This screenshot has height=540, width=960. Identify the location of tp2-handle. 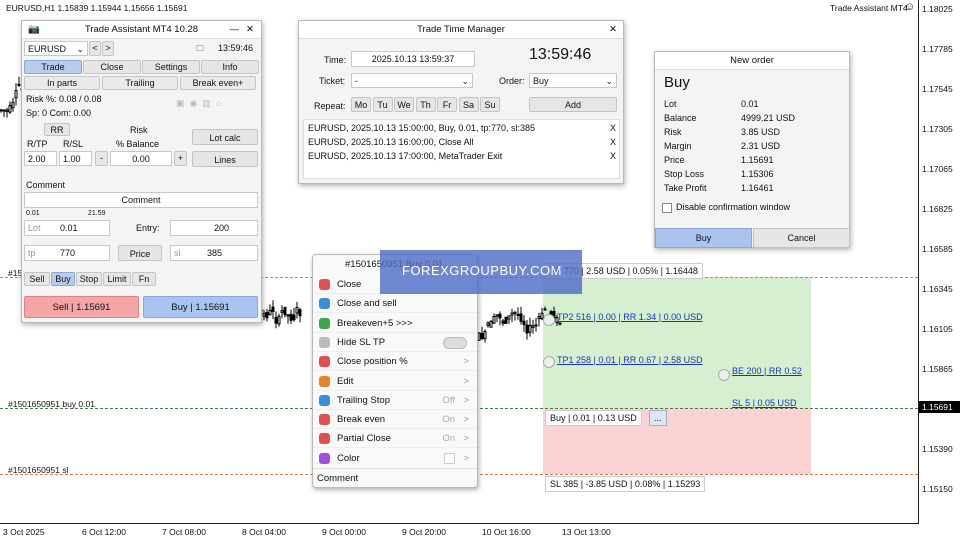
(549, 320).